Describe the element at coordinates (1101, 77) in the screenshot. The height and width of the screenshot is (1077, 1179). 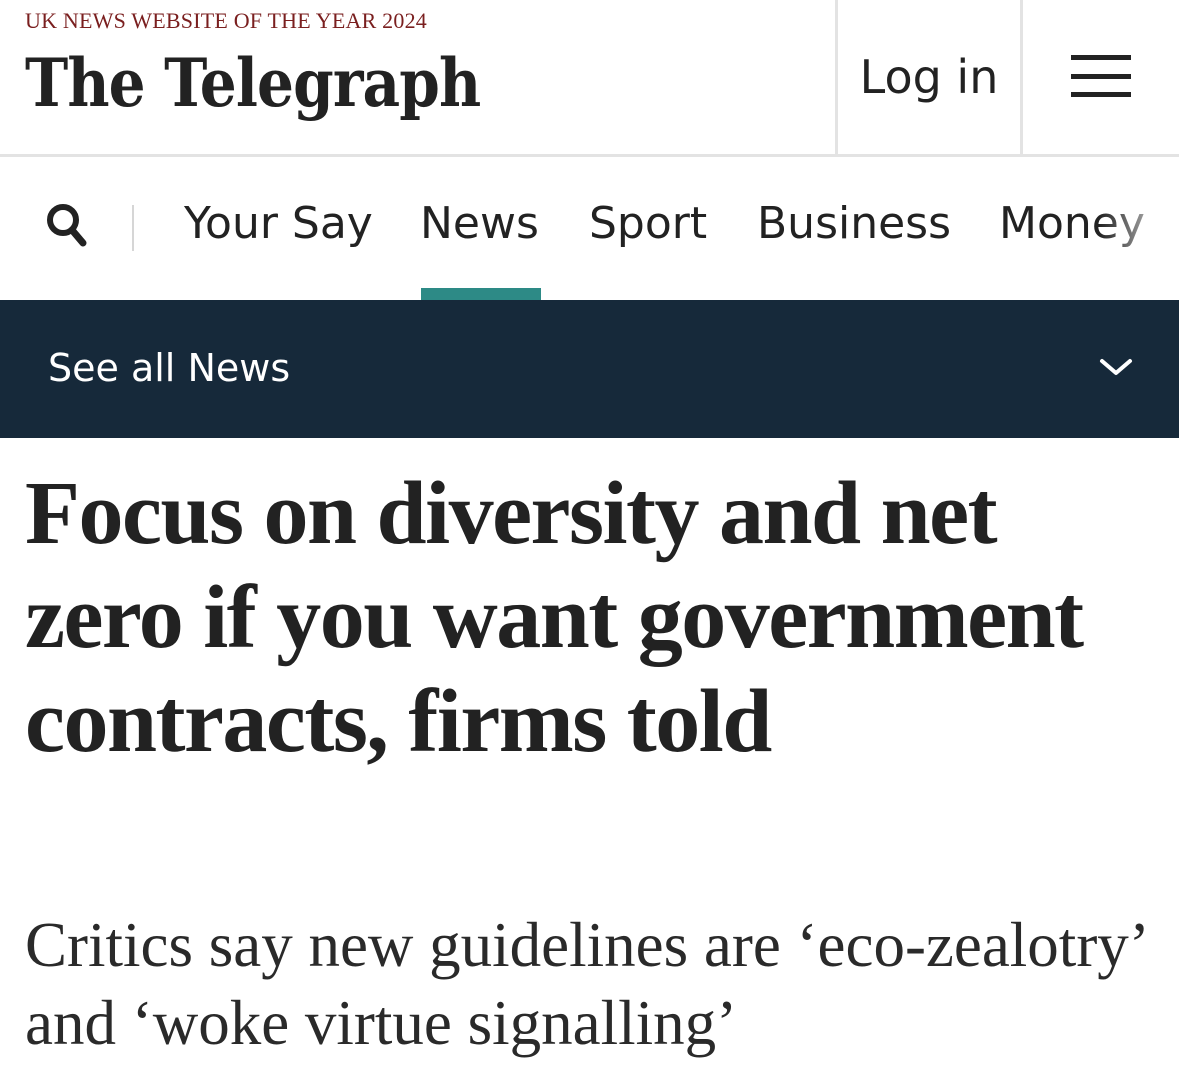
I see `menu-button` at that location.